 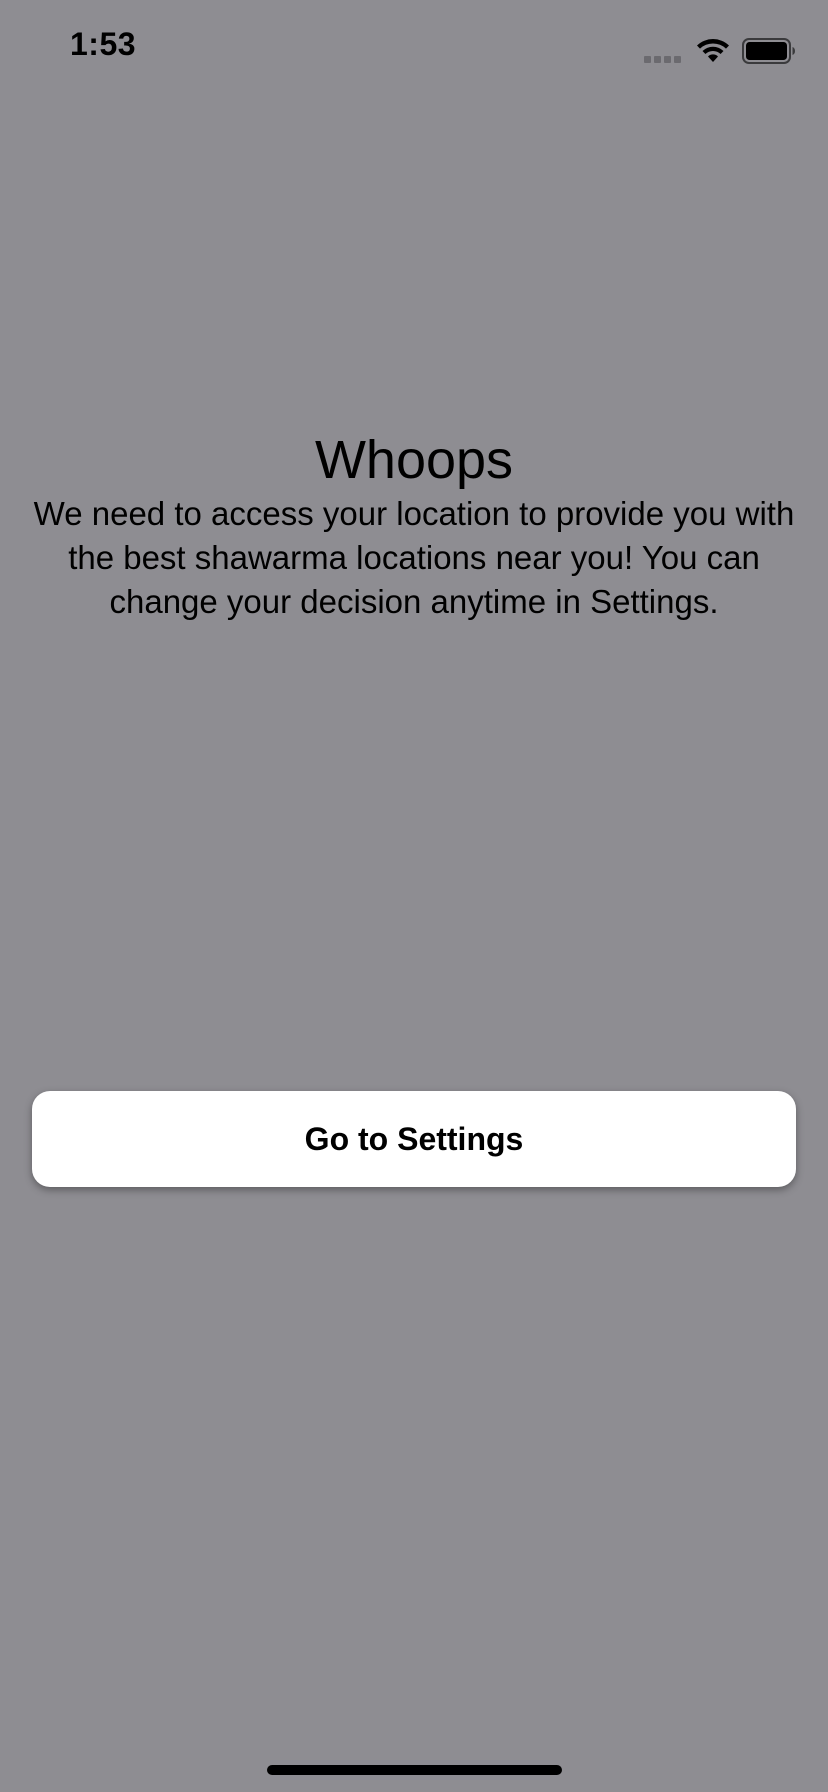 I want to click on status-time: 1:53, so click(x=103, y=44).